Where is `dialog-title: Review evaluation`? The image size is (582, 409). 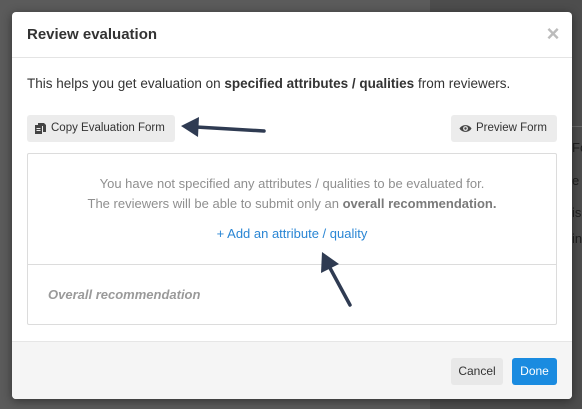
dialog-title: Review evaluation is located at coordinates (92, 34).